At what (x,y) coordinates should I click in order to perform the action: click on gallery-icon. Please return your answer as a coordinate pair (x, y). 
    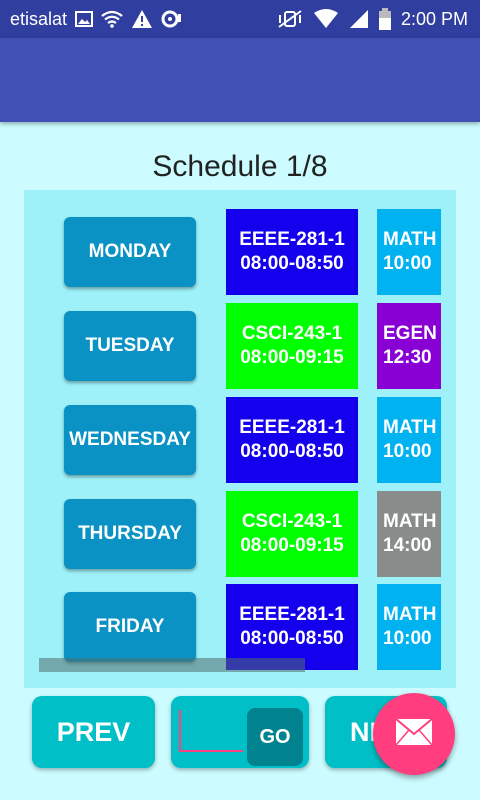
    Looking at the image, I should click on (84, 19).